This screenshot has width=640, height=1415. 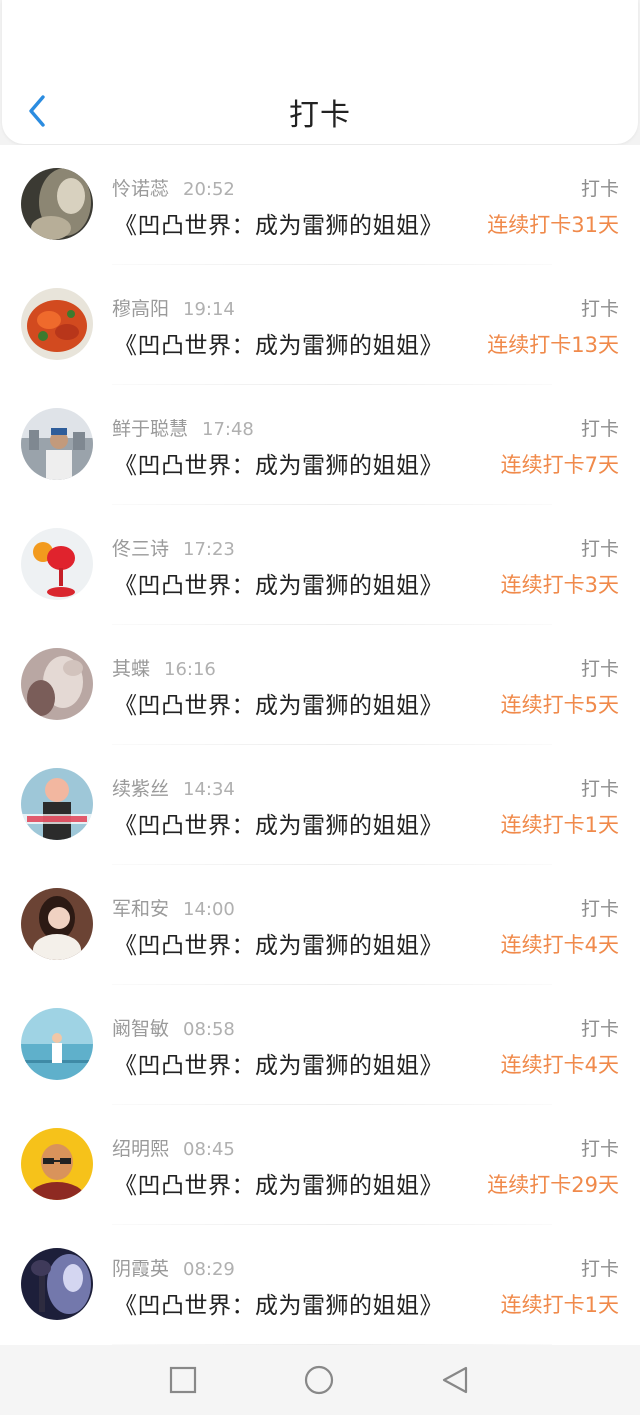 What do you see at coordinates (150, 429) in the screenshot?
I see `user-name: 鲜于聪慧` at bounding box center [150, 429].